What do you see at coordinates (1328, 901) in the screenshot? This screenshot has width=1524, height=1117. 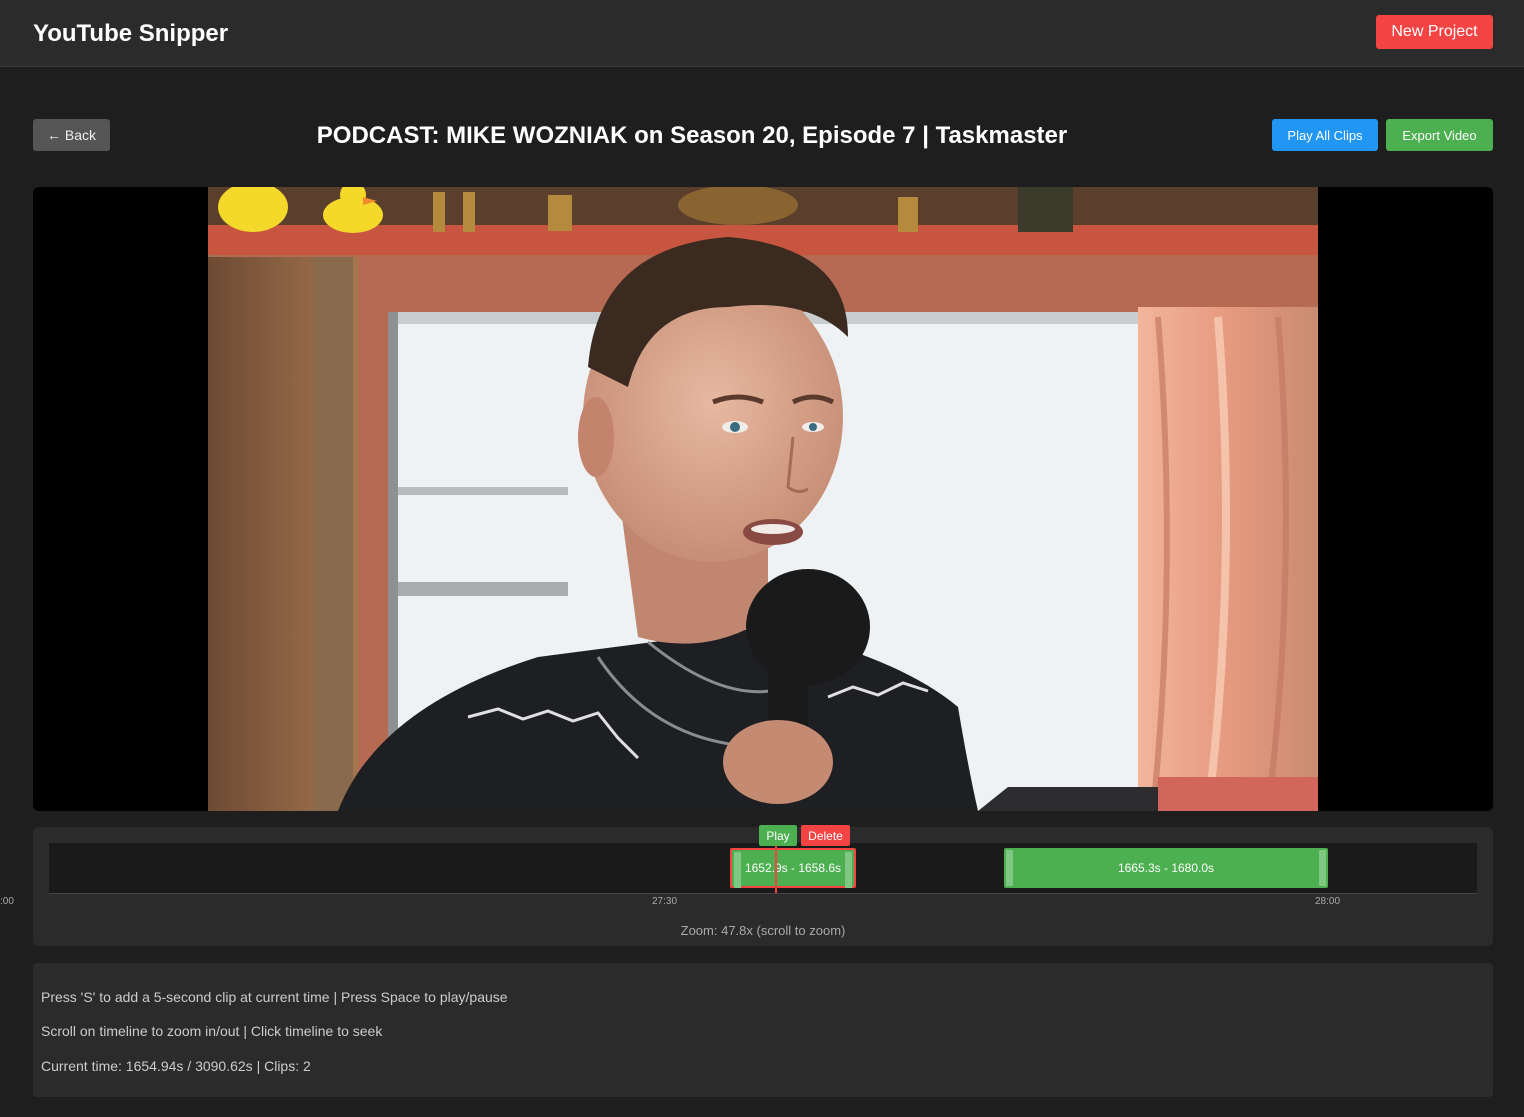 I see `timeline-tick-label: 28:00` at bounding box center [1328, 901].